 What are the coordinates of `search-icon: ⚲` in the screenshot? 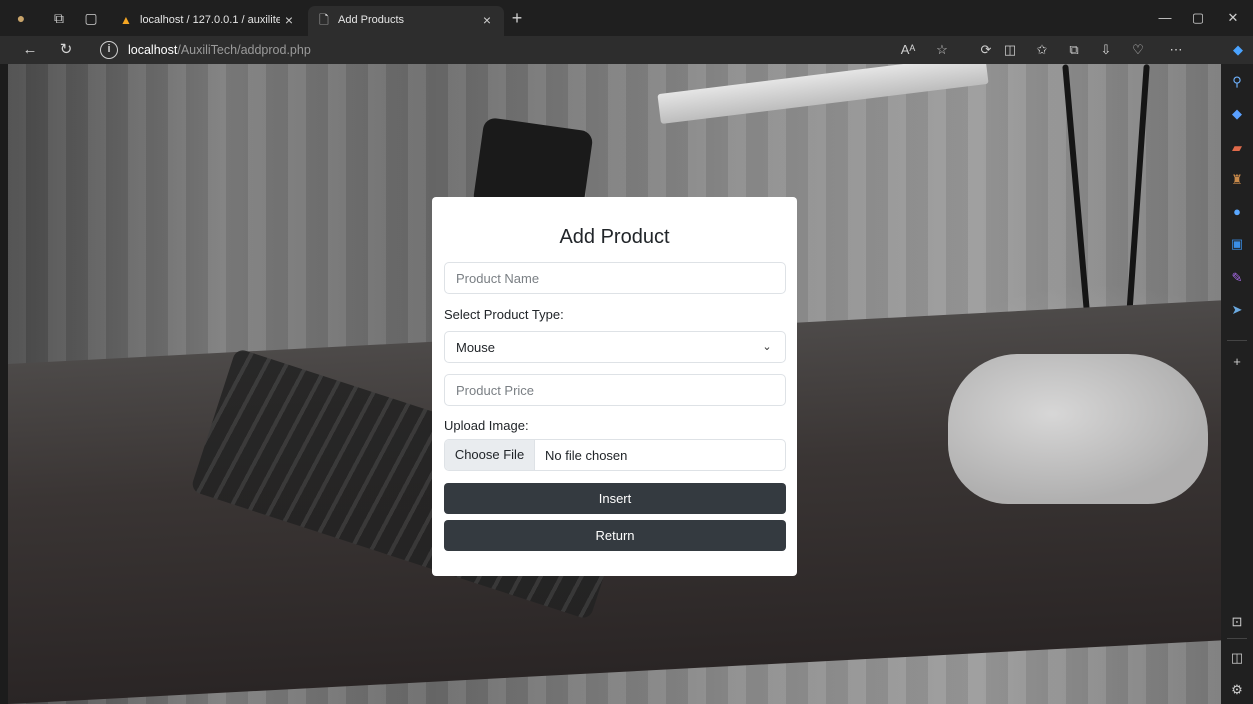 It's located at (1237, 82).